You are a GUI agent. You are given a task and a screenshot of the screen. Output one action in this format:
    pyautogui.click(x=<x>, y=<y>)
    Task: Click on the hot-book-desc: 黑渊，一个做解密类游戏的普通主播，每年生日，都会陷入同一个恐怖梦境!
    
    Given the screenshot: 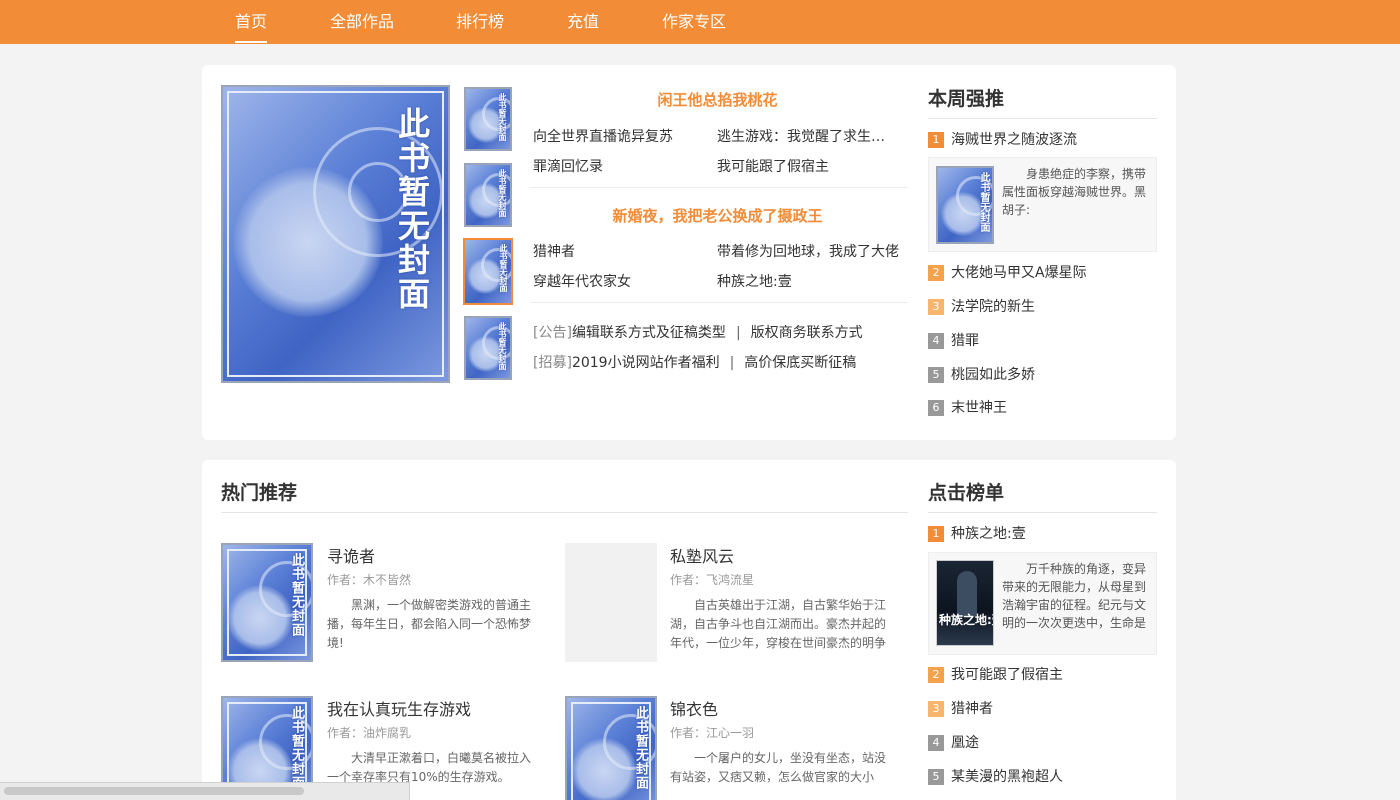 What is the action you would take?
    pyautogui.click(x=429, y=624)
    